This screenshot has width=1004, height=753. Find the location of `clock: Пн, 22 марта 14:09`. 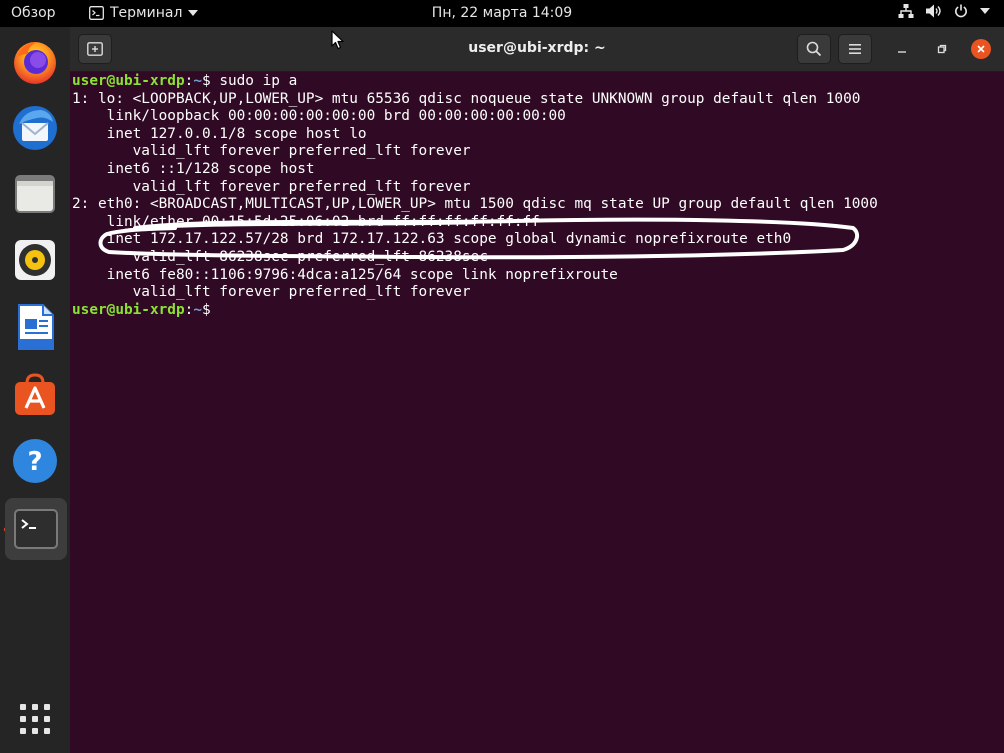

clock: Пн, 22 марта 14:09 is located at coordinates (502, 13).